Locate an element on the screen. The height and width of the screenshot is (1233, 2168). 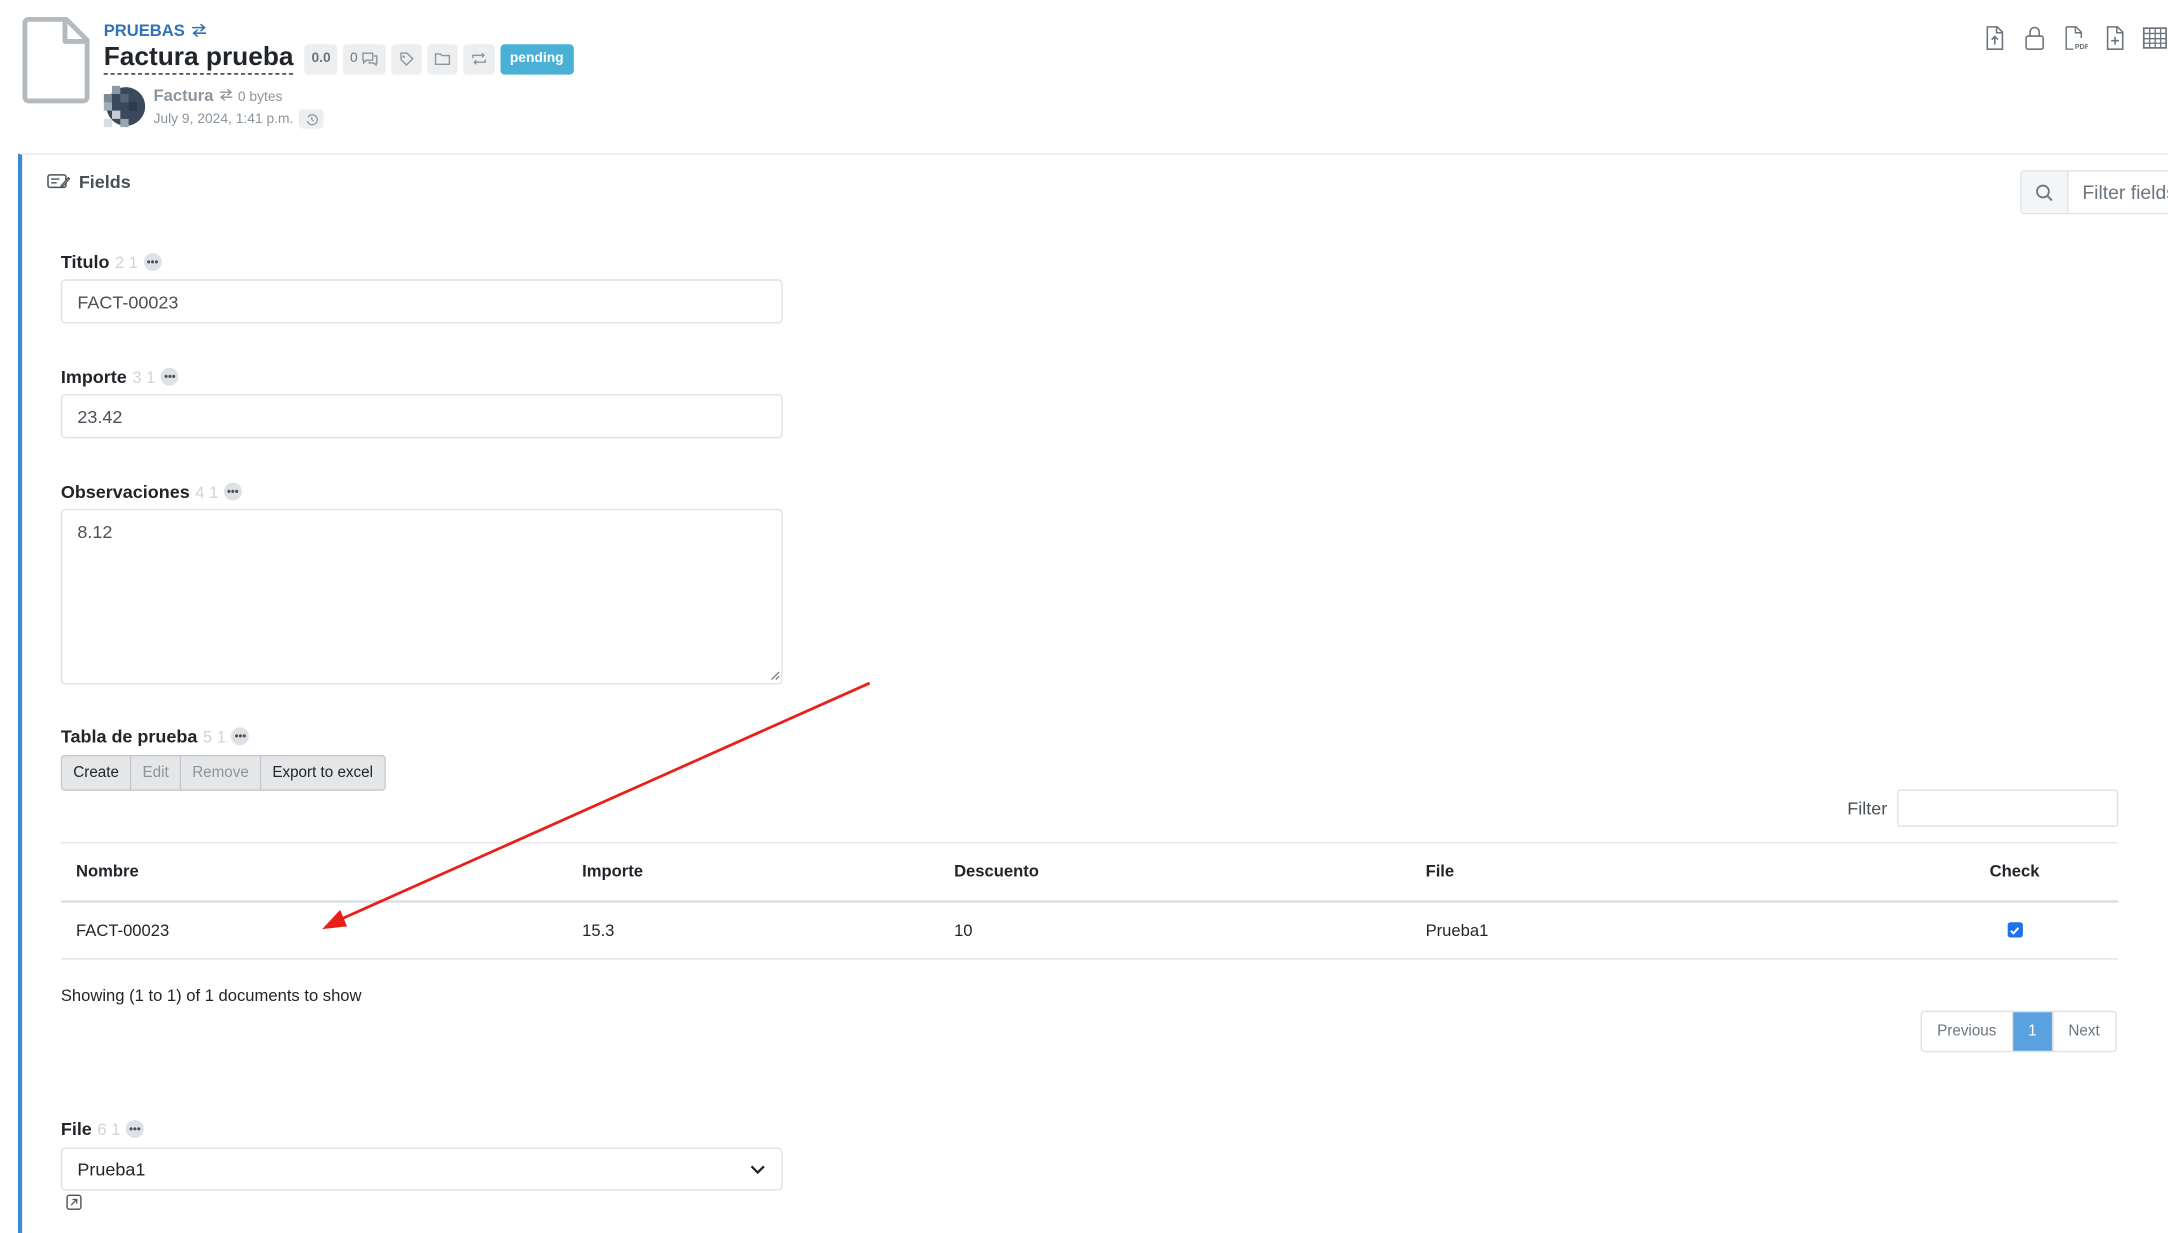
page-1-button: 1 is located at coordinates (2033, 1031).